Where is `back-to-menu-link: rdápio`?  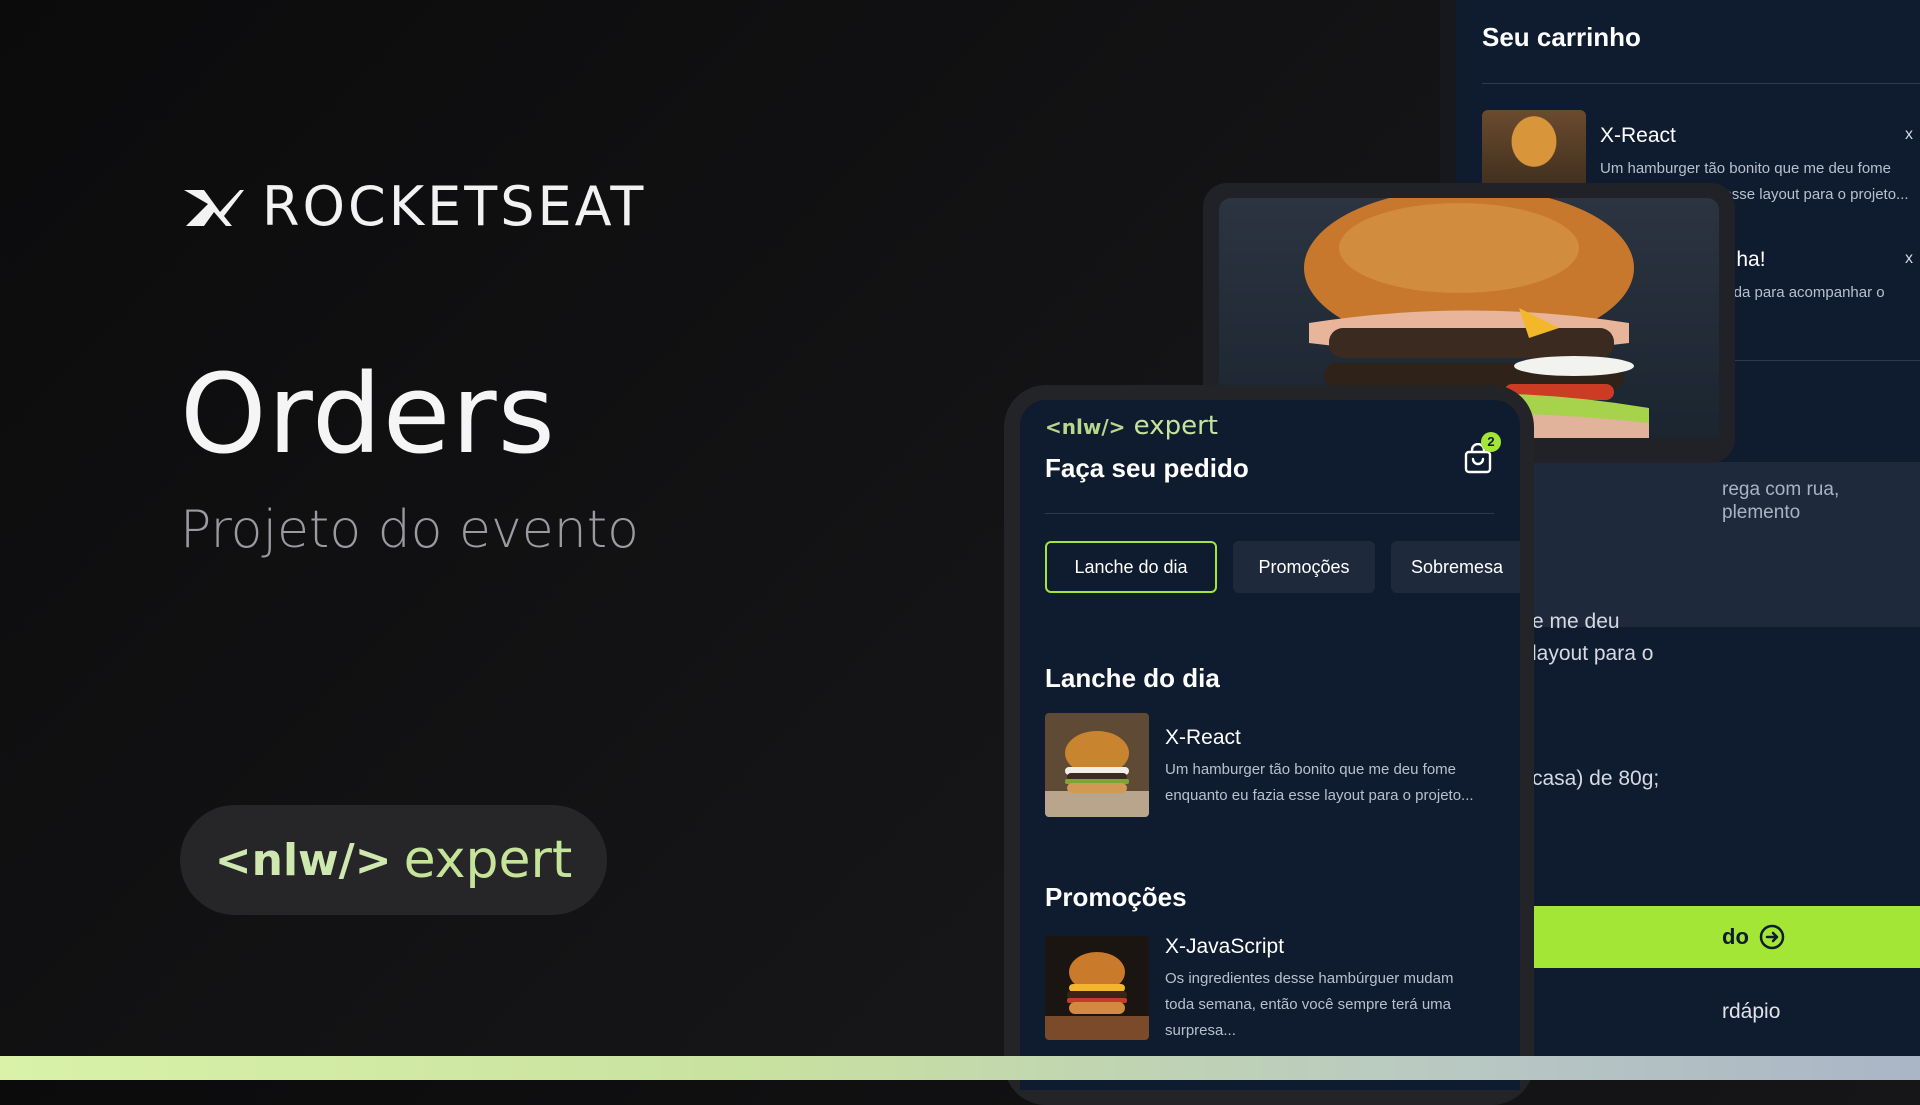 back-to-menu-link: rdápio is located at coordinates (1751, 1012).